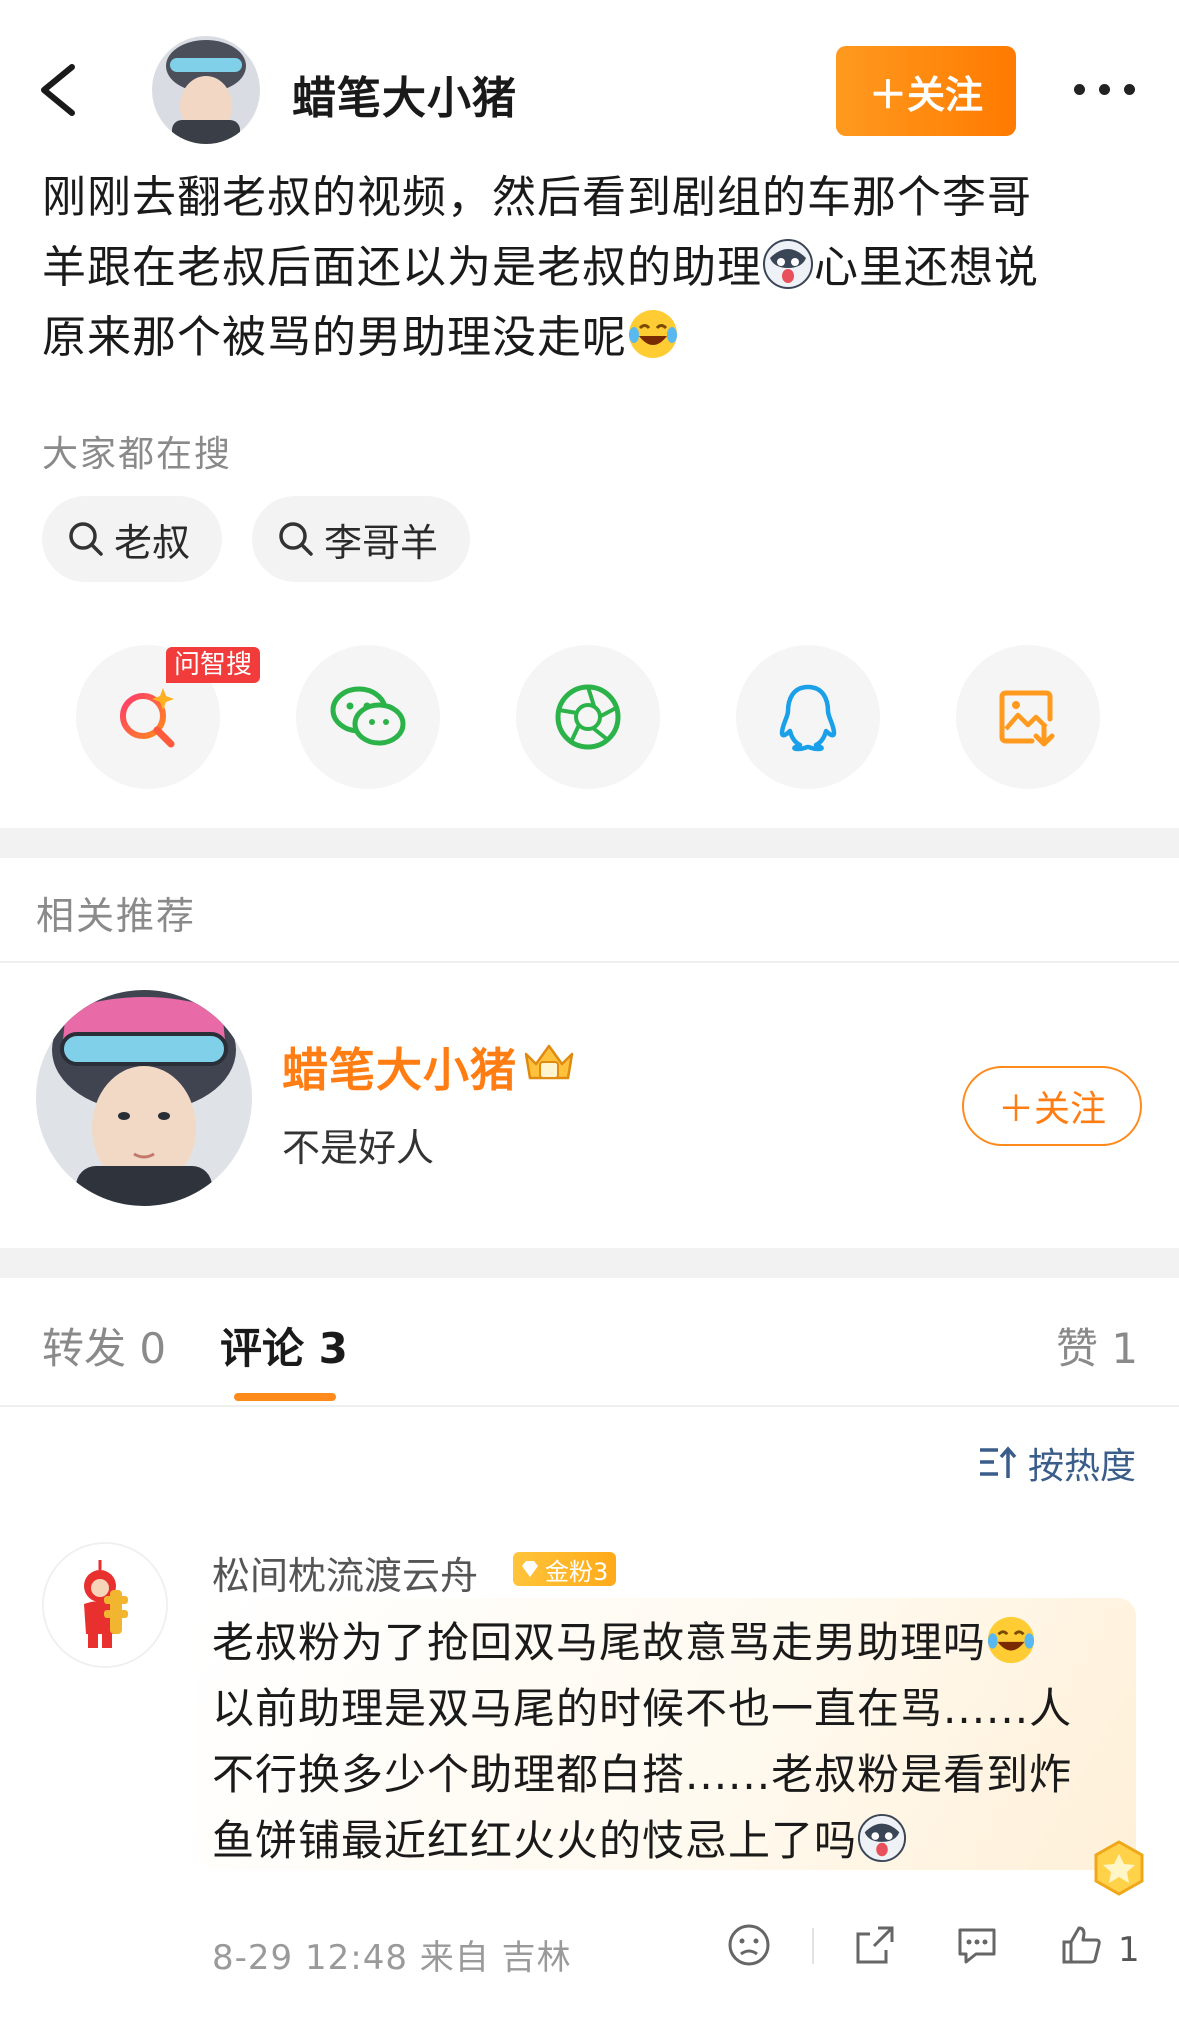  Describe the element at coordinates (358, 1148) in the screenshot. I see `recommend-desc: 不是好人` at that location.